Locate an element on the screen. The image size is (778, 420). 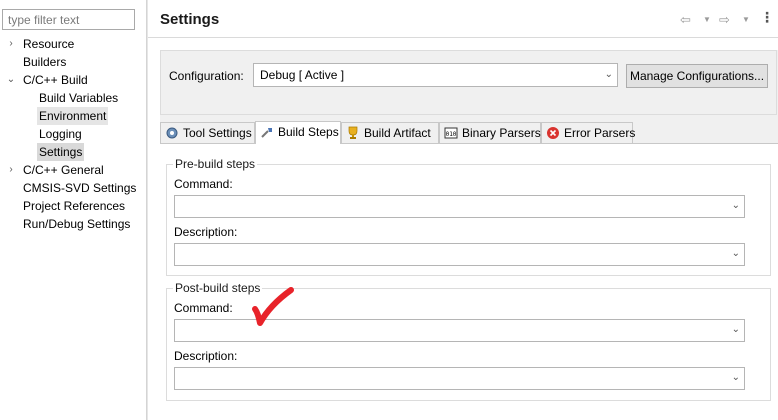
binary-icon: 010 is located at coordinates (451, 133).